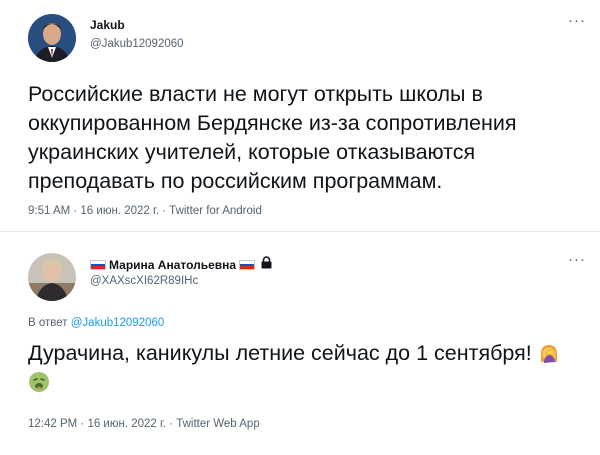 This screenshot has width=600, height=455. I want to click on author-name: Jakub, so click(107, 25).